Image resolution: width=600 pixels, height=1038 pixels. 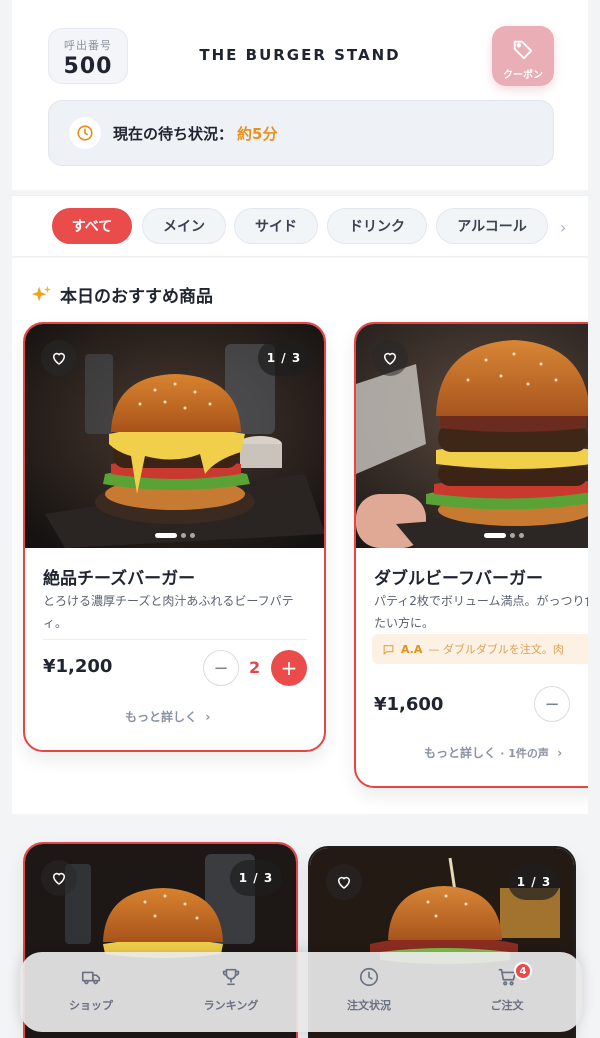 I want to click on more-details-link: もっと詳しく ›, so click(x=167, y=716).